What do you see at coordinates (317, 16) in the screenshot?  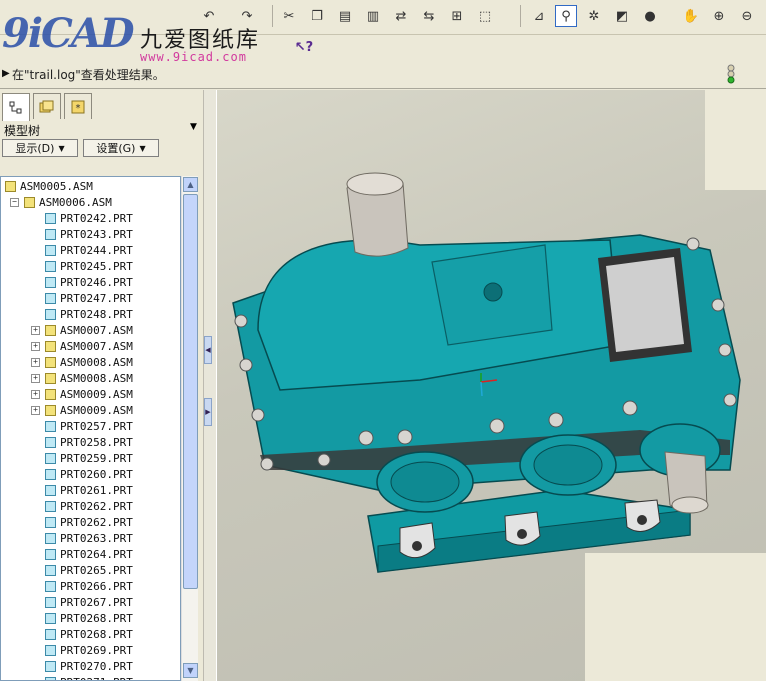 I see `copy-icon: ❐` at bounding box center [317, 16].